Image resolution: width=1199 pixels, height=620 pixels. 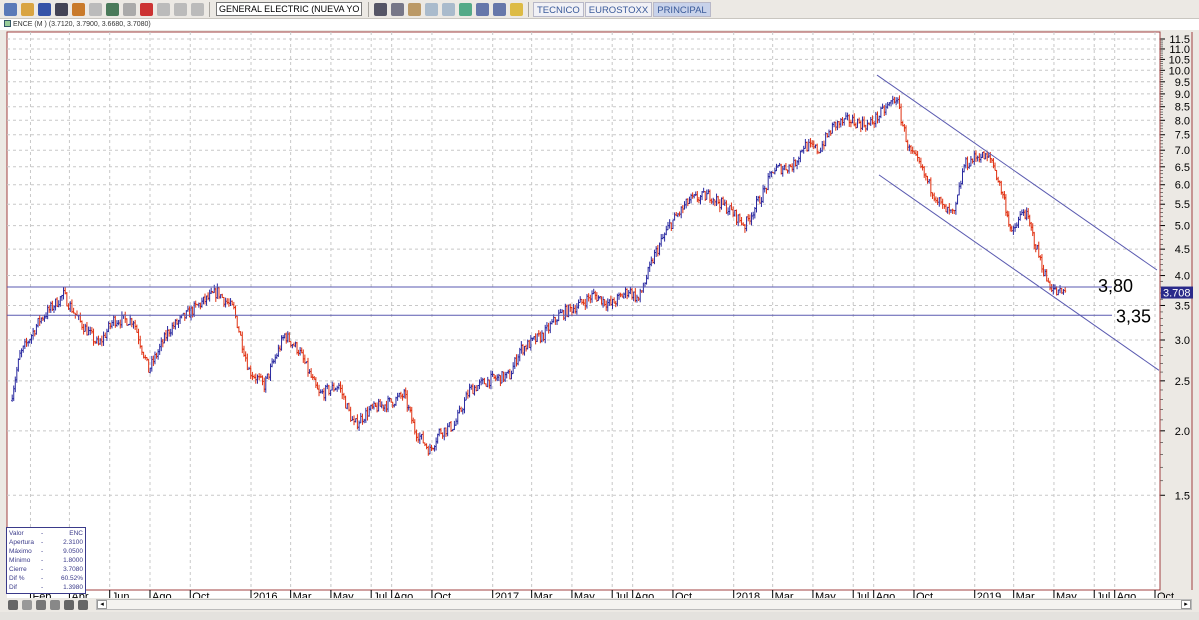 I want to click on x-tick-label: 2016, so click(x=265, y=594).